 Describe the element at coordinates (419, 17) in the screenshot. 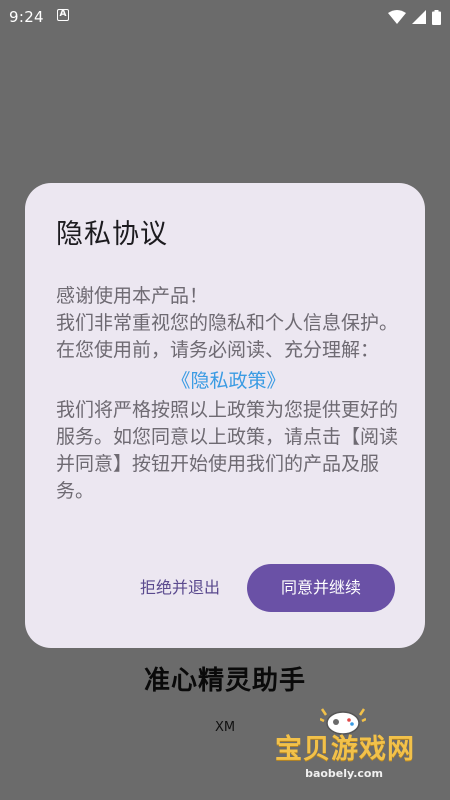

I see `signal-icon` at that location.